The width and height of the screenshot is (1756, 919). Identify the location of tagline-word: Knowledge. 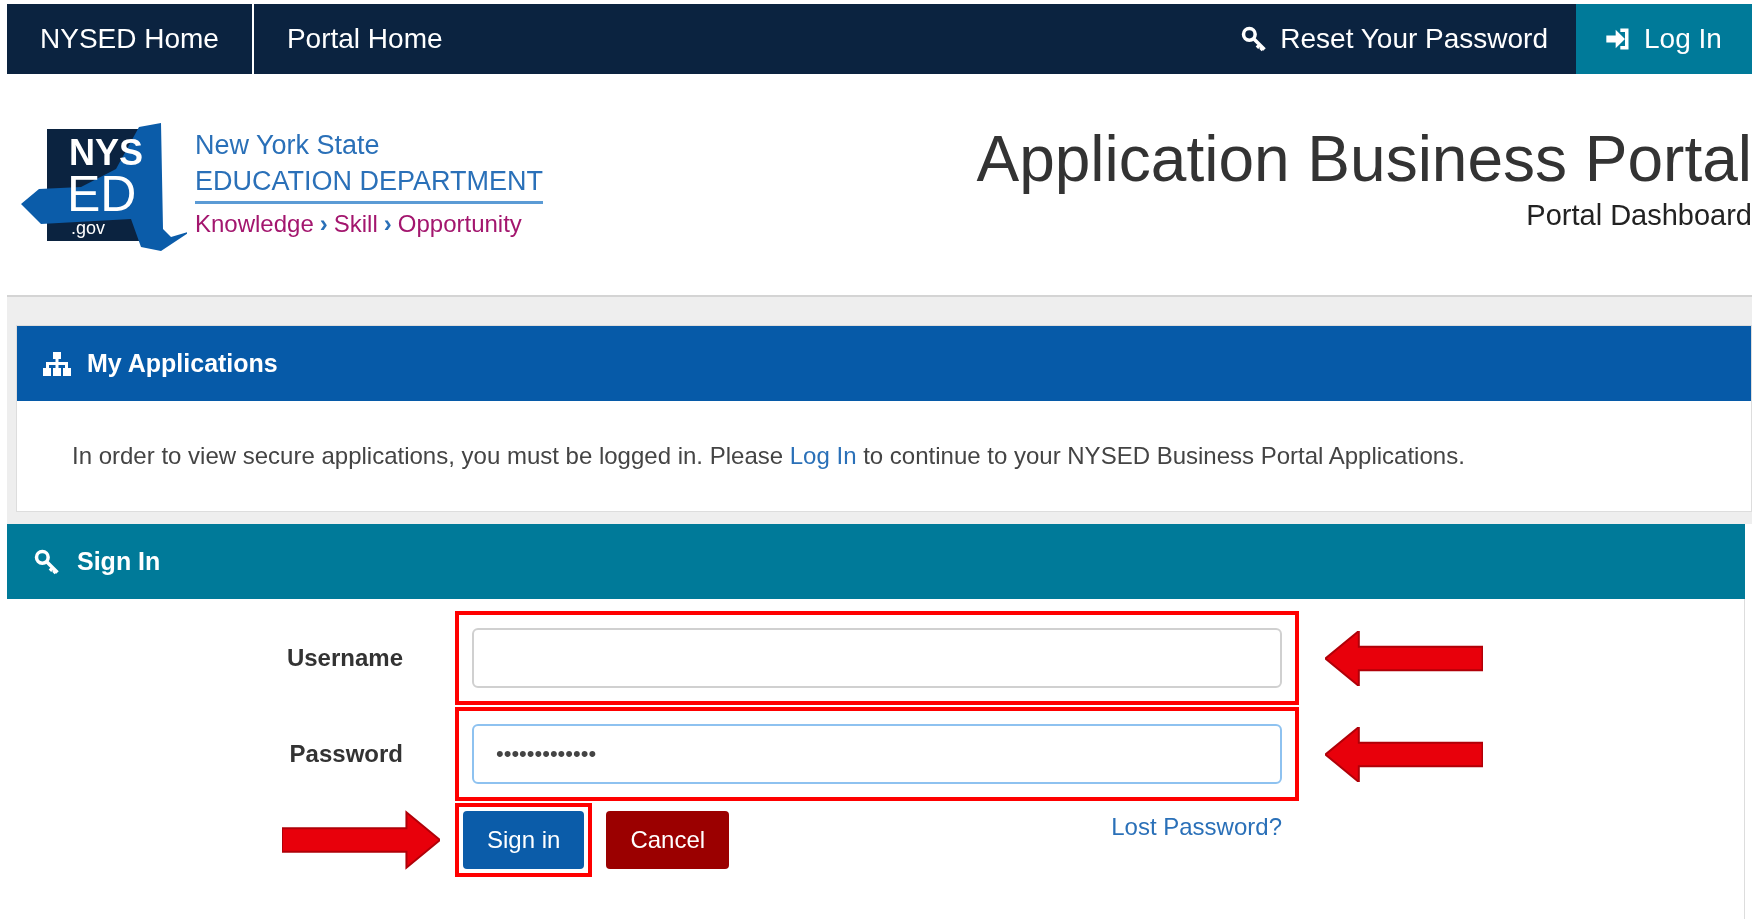
(254, 224).